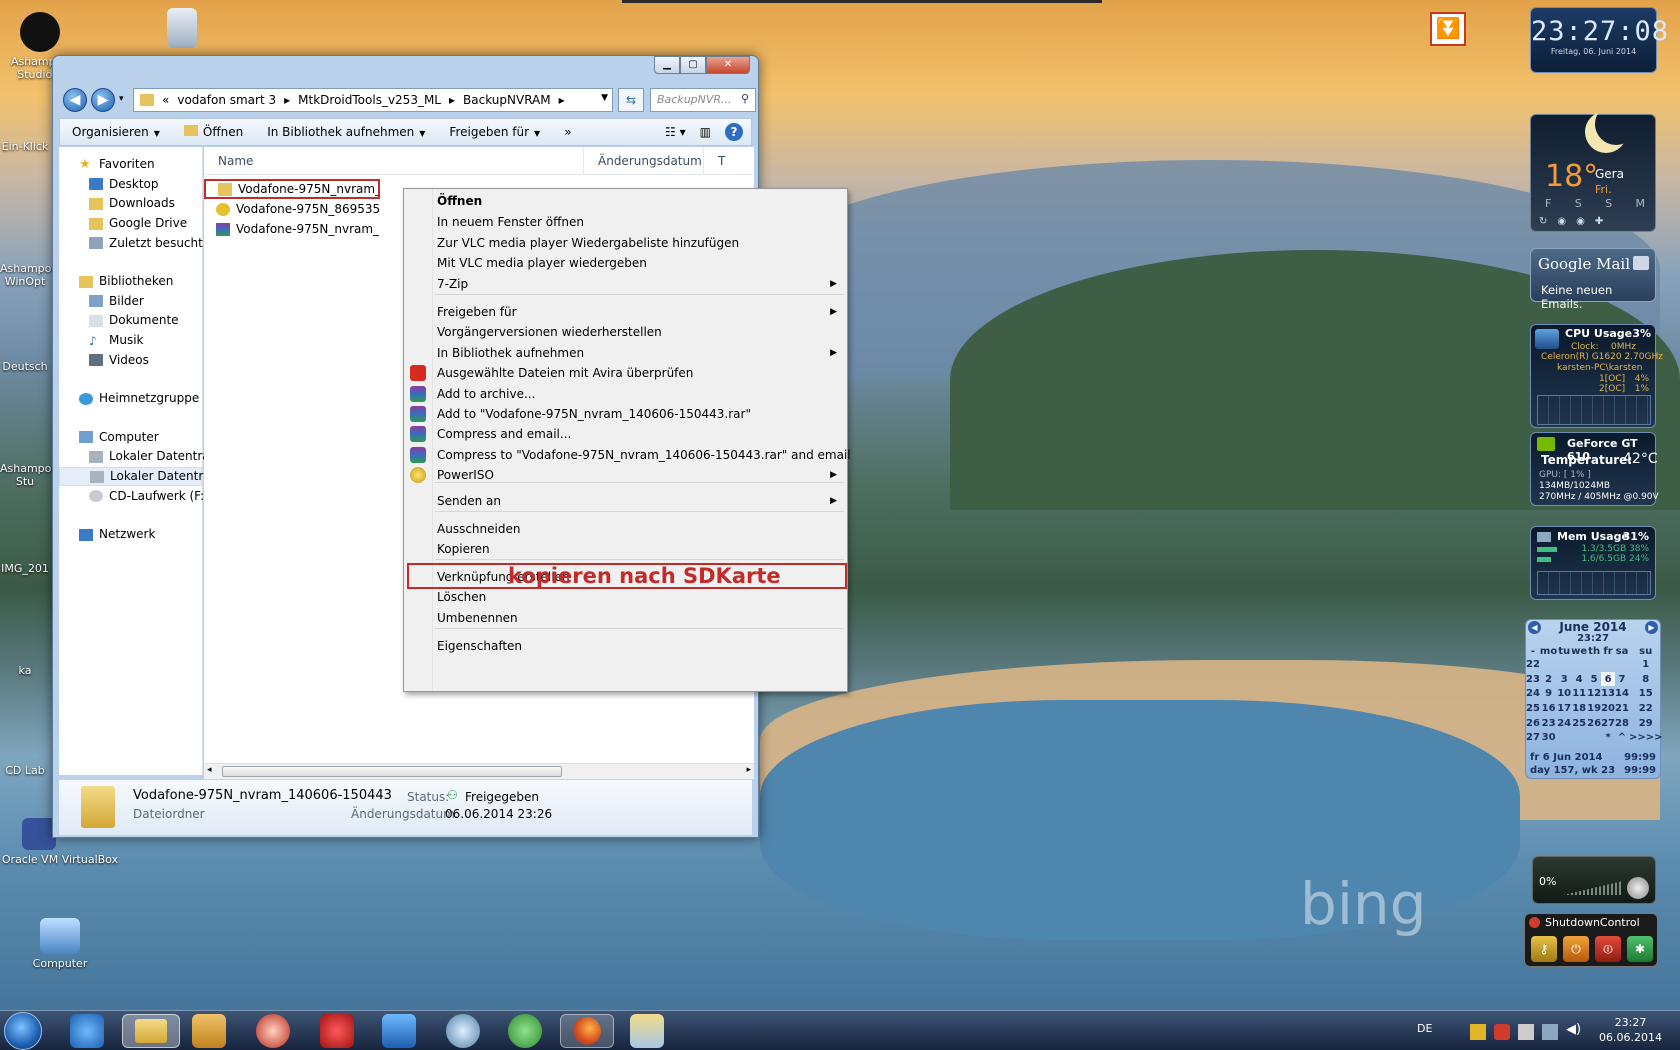 This screenshot has height=1050, width=1680. What do you see at coordinates (463, 549) in the screenshot?
I see `menu-item-kopieren: Kopieren` at bounding box center [463, 549].